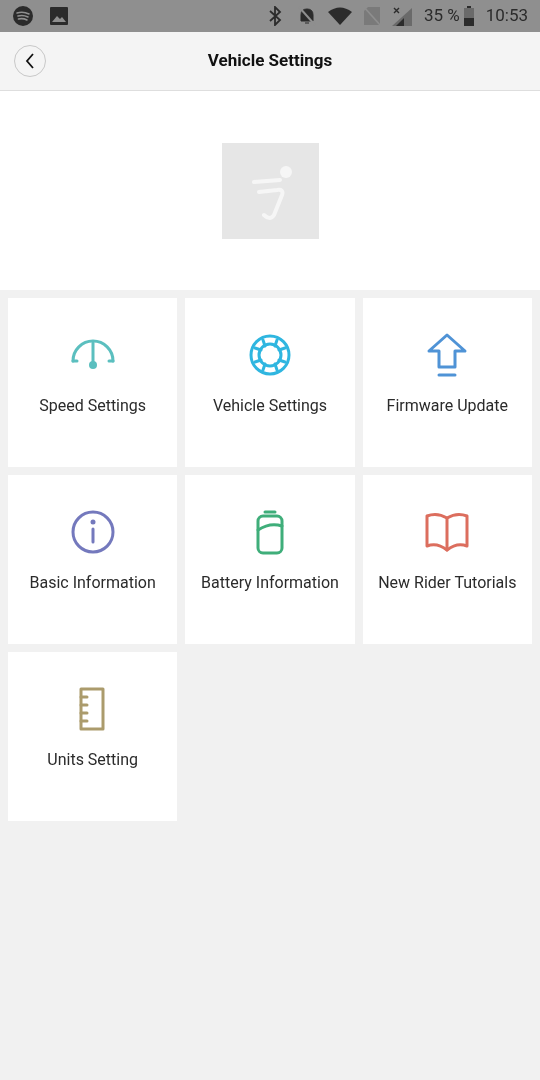 The height and width of the screenshot is (1080, 540). I want to click on music-app-icon, so click(23, 16).